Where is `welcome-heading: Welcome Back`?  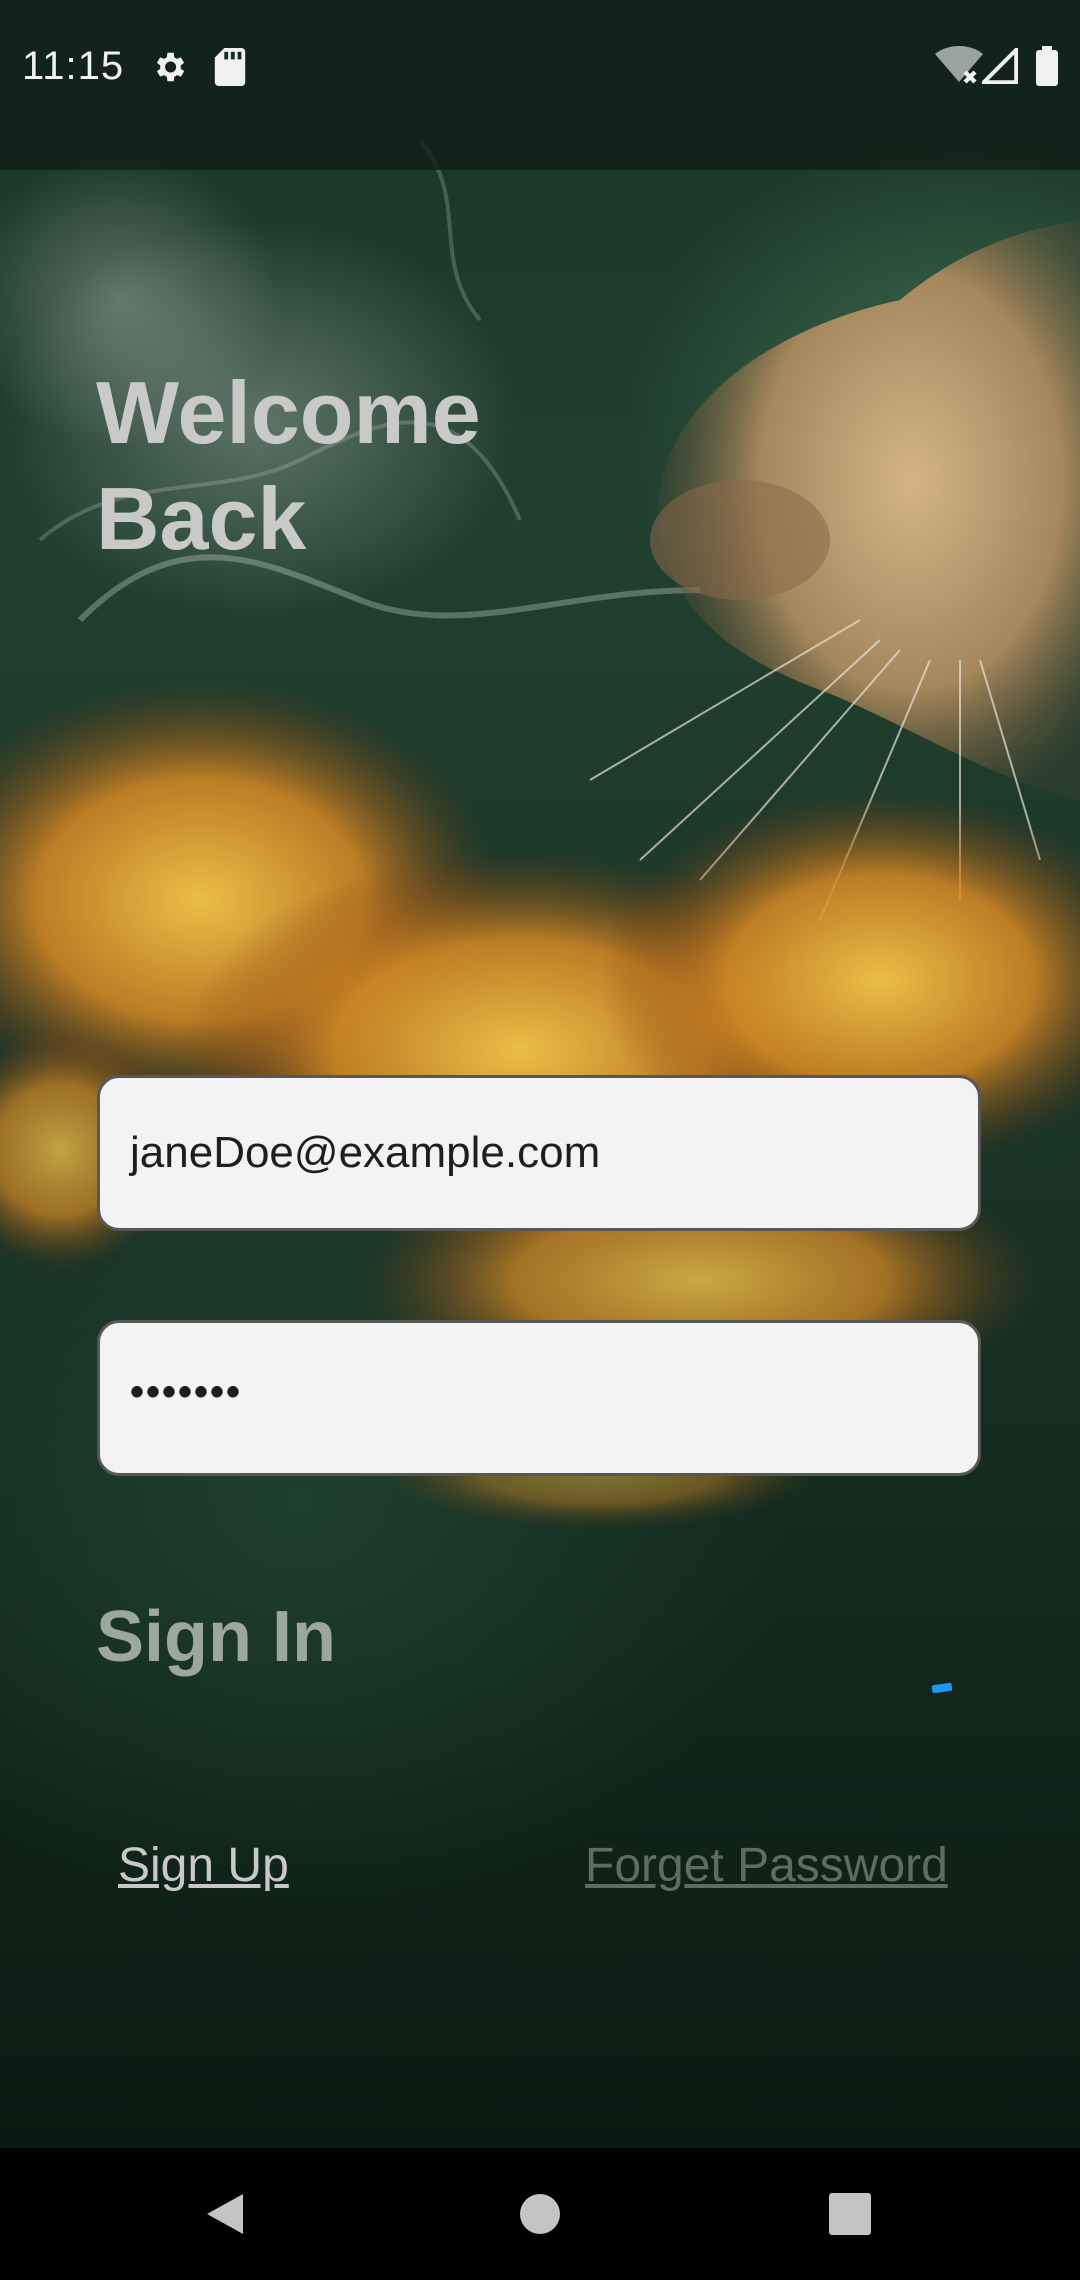 welcome-heading: Welcome Back is located at coordinates (288, 466).